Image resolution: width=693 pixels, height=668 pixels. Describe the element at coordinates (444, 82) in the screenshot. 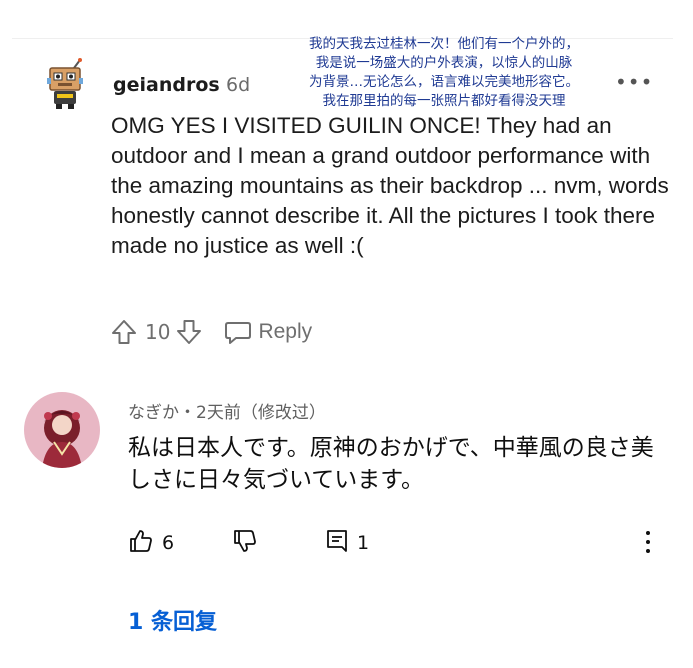

I see `translation-line: 为背景…无论怎么，语言难以完美地形容它。` at that location.